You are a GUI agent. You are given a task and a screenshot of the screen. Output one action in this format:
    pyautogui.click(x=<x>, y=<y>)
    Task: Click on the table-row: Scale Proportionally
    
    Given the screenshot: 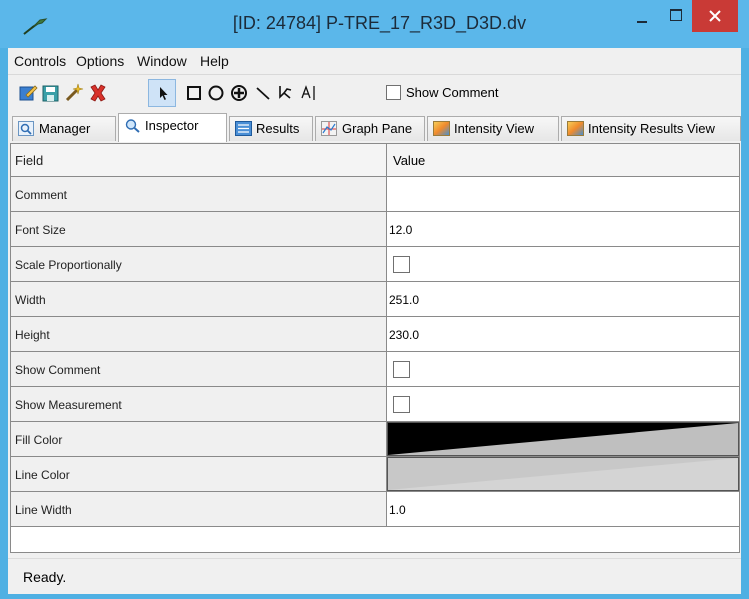 What is the action you would take?
    pyautogui.click(x=375, y=264)
    